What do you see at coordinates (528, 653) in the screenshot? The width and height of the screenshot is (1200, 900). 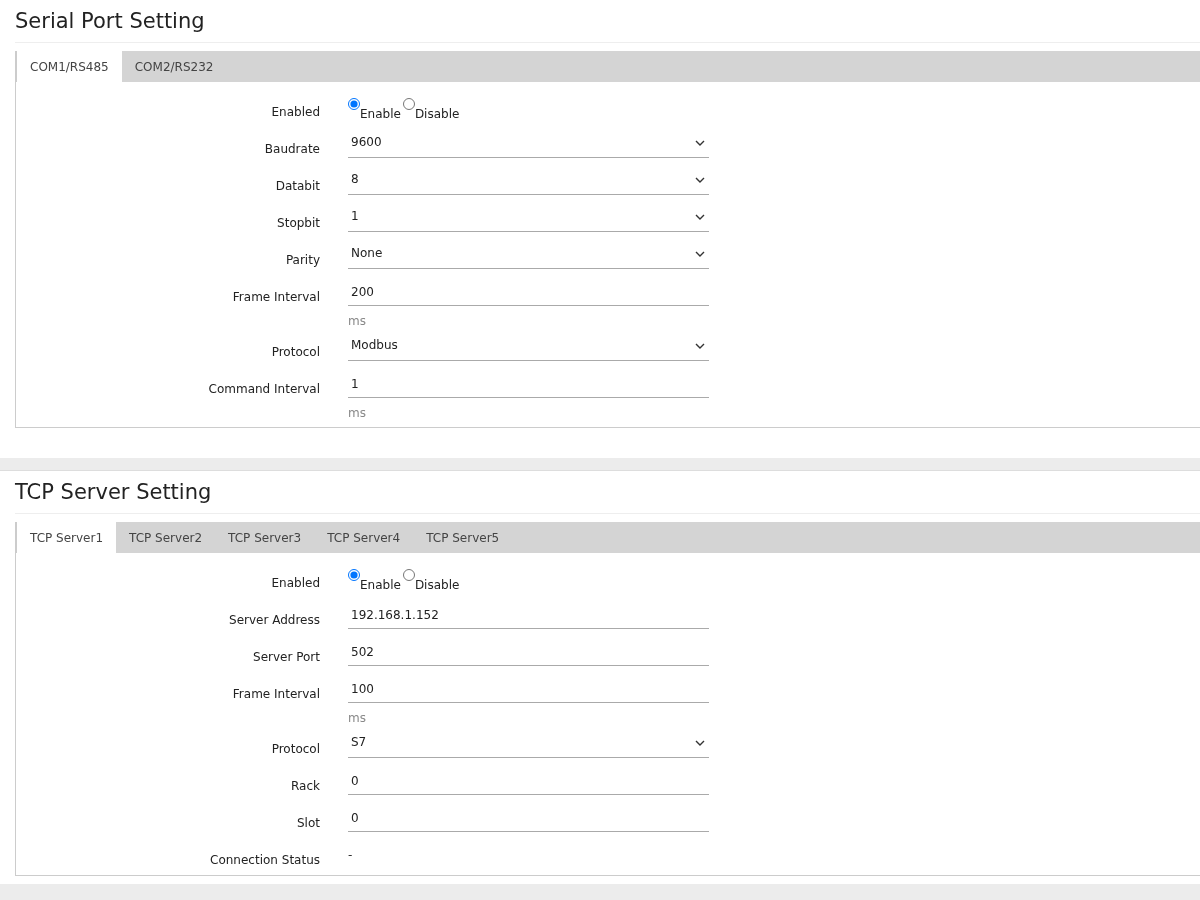 I see `input-field: 502` at bounding box center [528, 653].